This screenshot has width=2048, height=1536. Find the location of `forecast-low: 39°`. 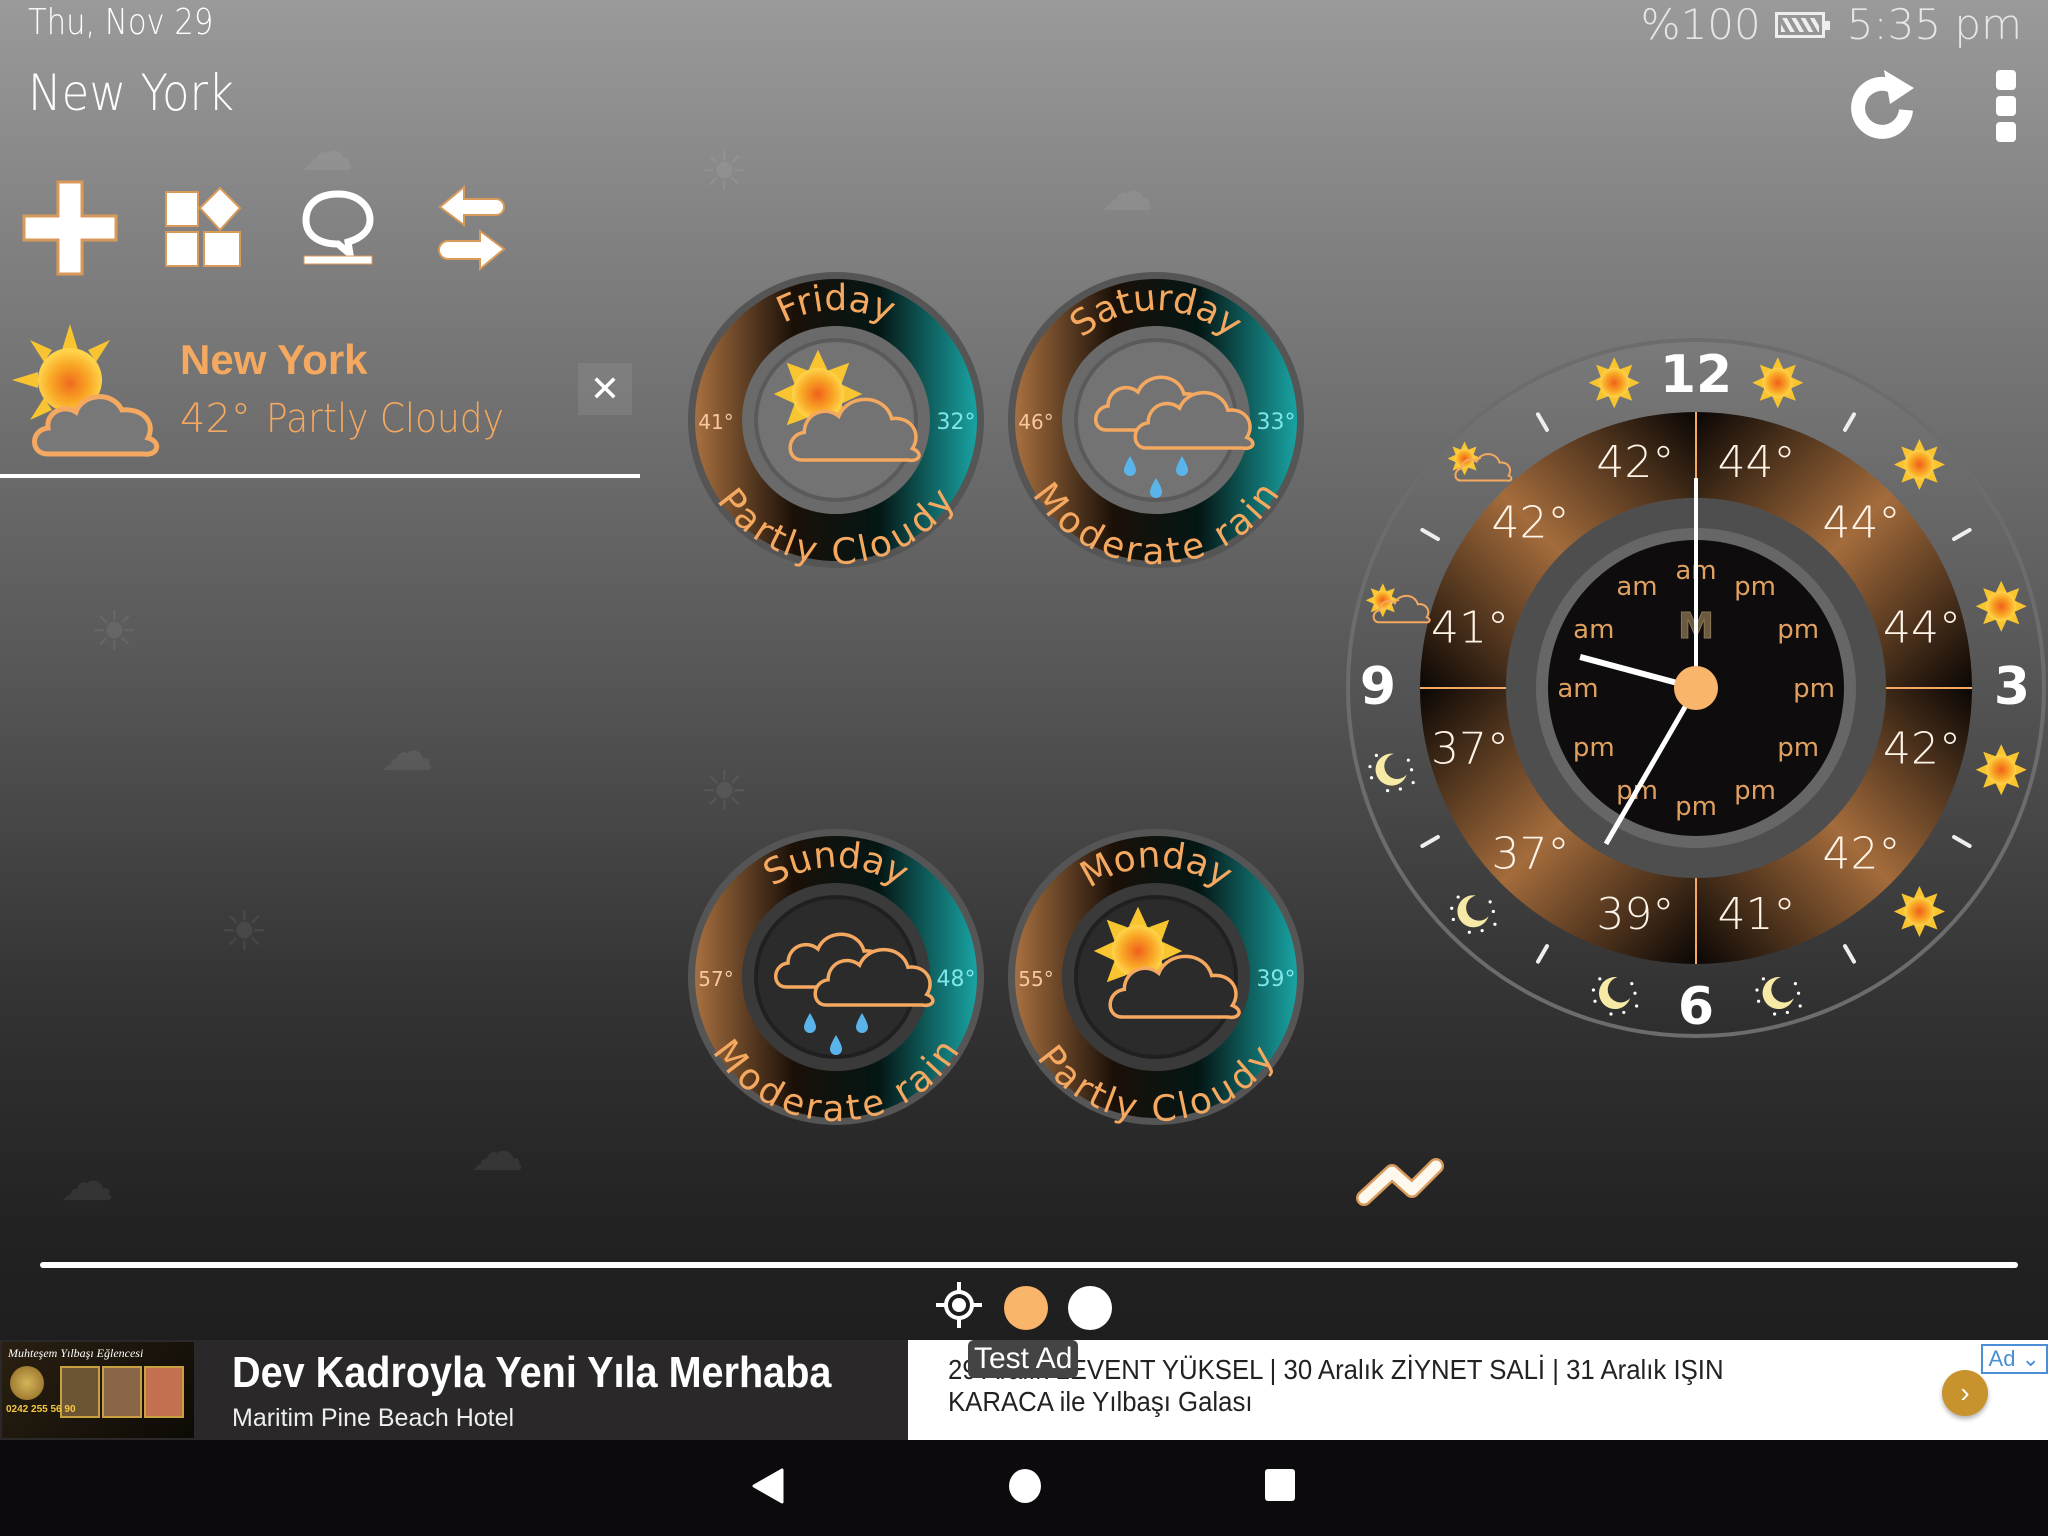

forecast-low: 39° is located at coordinates (1276, 979).